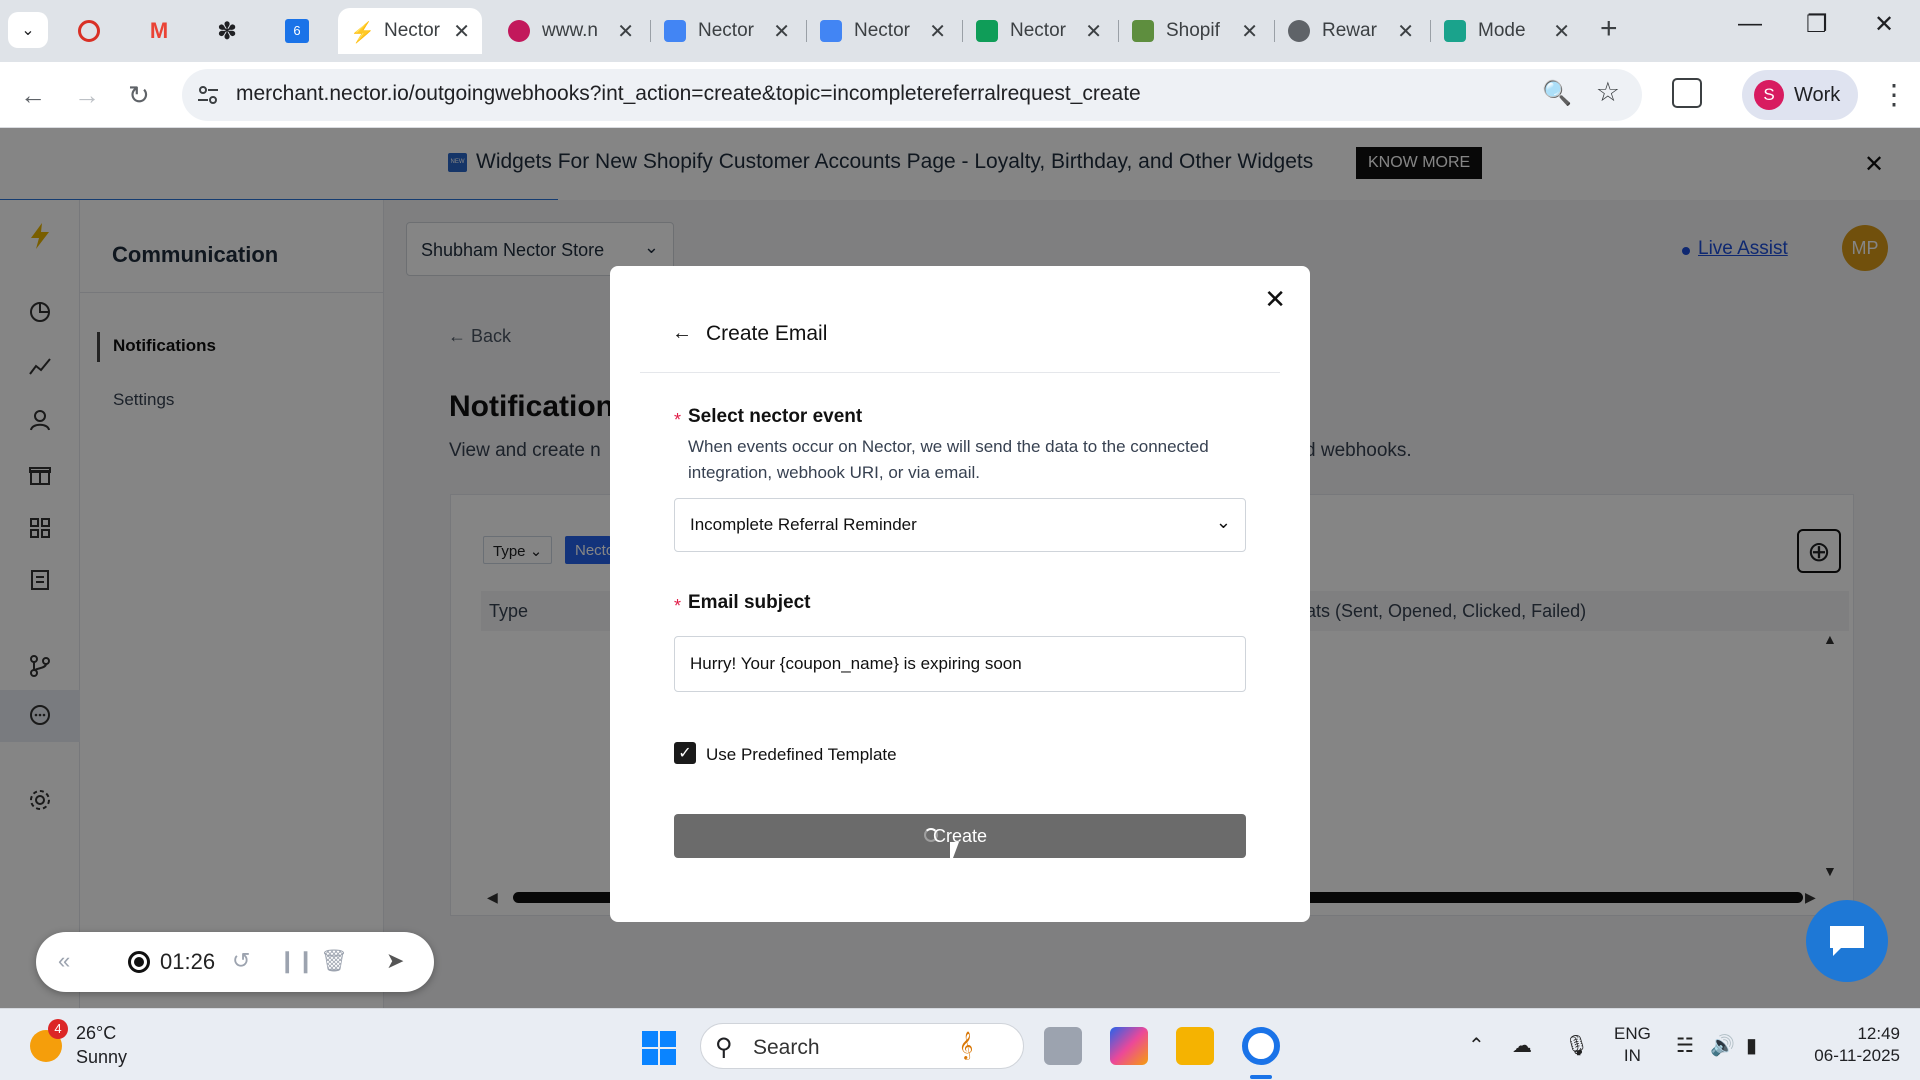  I want to click on sheets-icon, so click(987, 31).